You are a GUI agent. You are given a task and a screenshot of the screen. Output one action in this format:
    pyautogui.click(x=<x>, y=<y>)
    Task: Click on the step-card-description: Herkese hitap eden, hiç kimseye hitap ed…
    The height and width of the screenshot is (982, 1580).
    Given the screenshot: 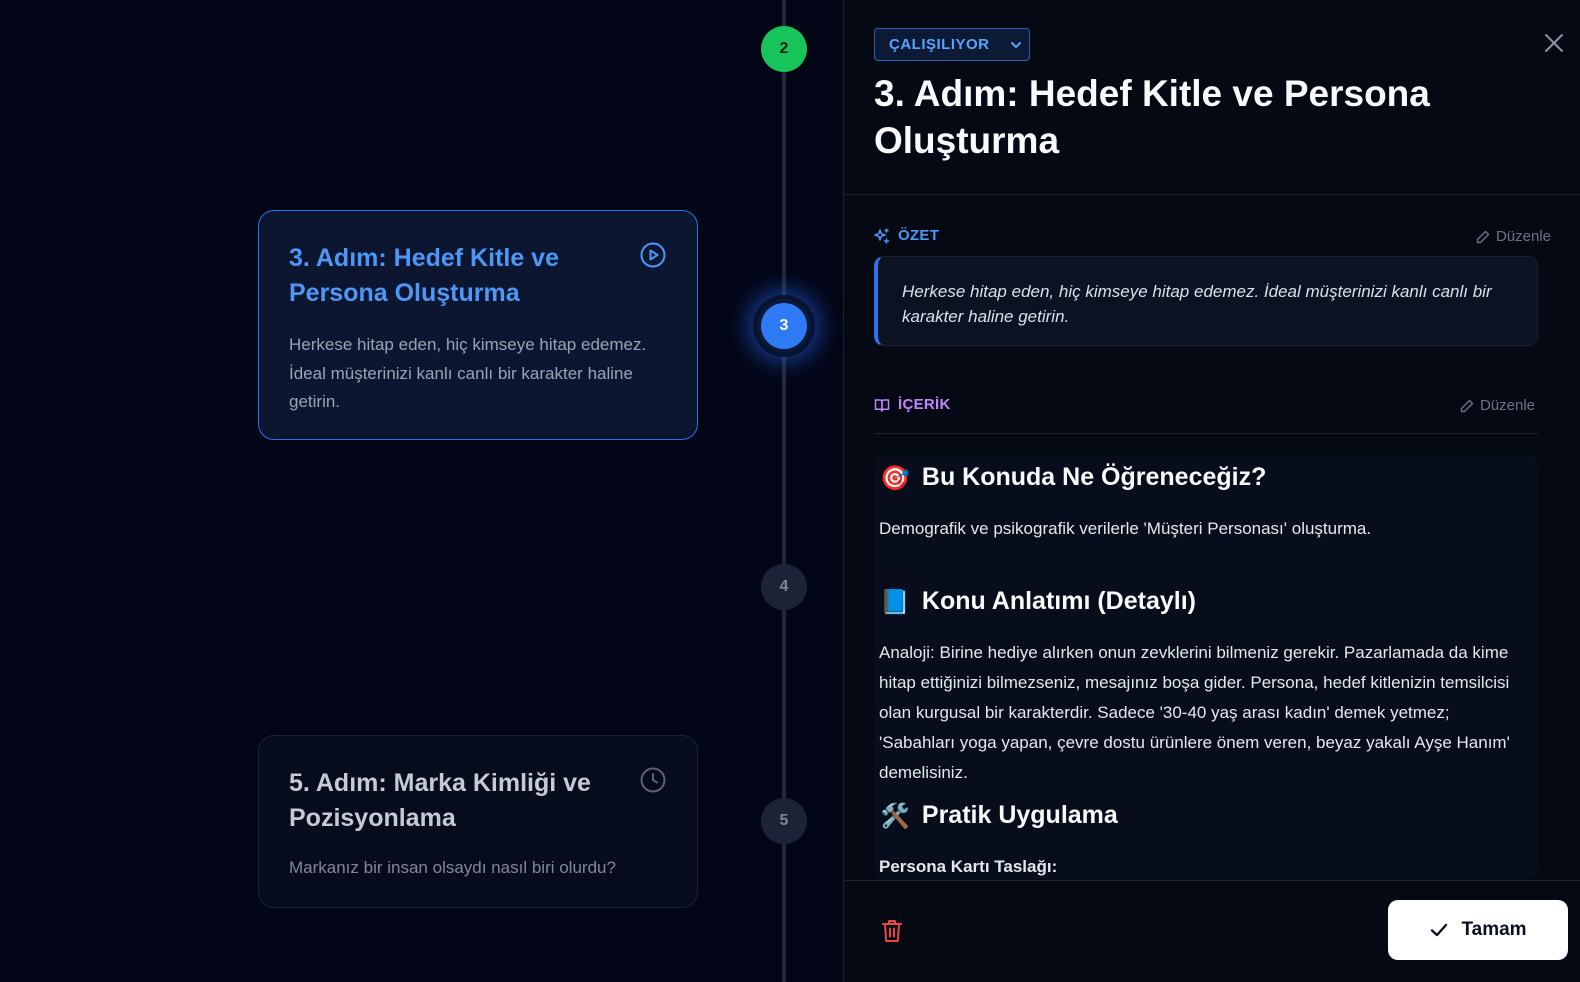 What is the action you would take?
    pyautogui.click(x=468, y=373)
    